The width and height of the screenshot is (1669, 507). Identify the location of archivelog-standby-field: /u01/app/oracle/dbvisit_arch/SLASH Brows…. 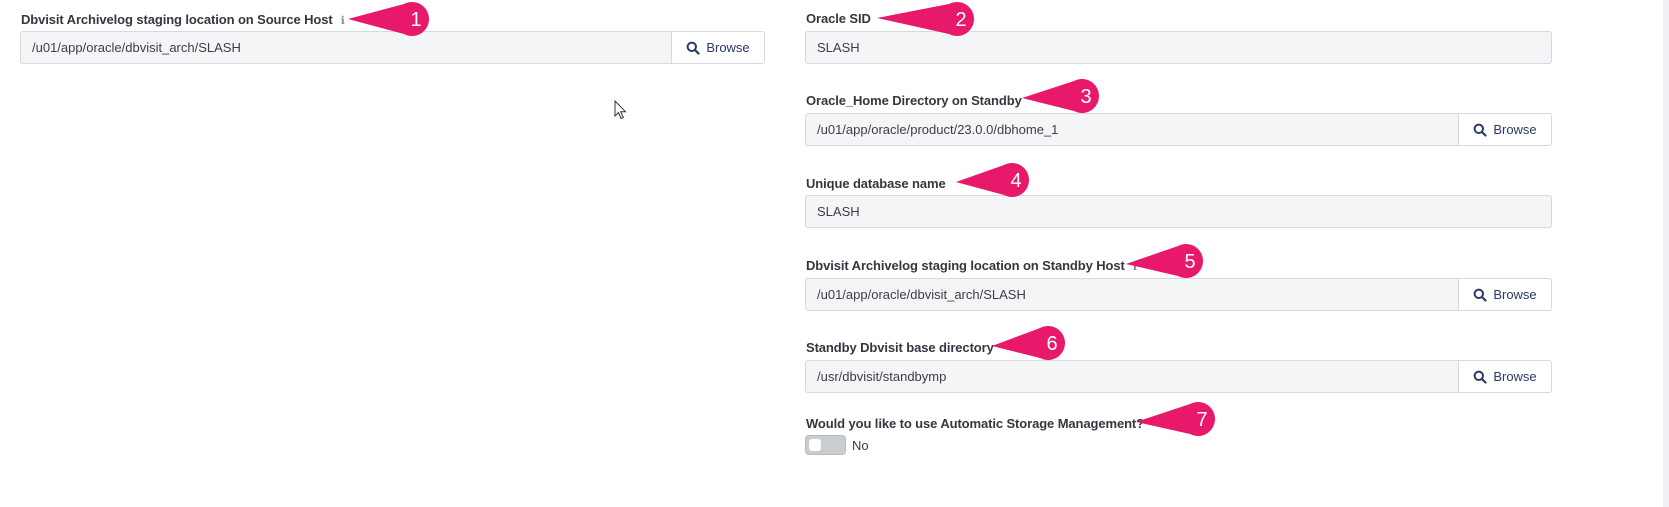
(1178, 294).